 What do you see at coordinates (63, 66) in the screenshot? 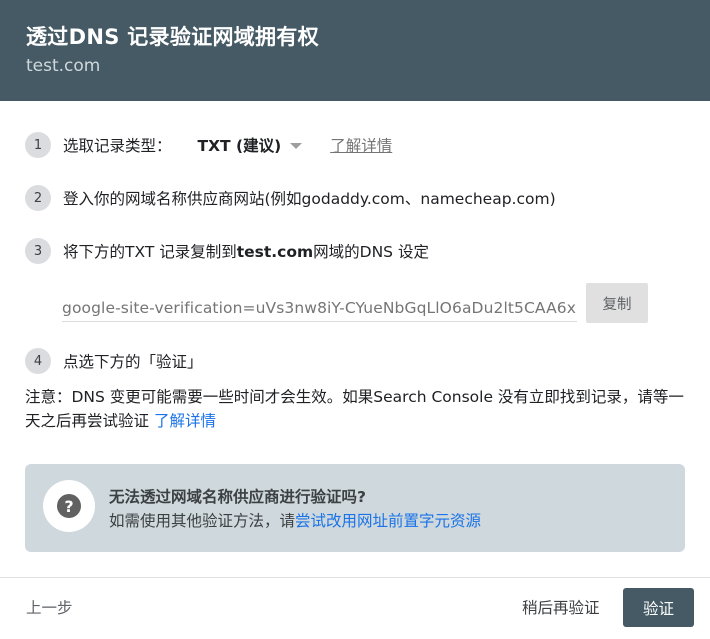
I see `dialog-subtitle-domain: test.com` at bounding box center [63, 66].